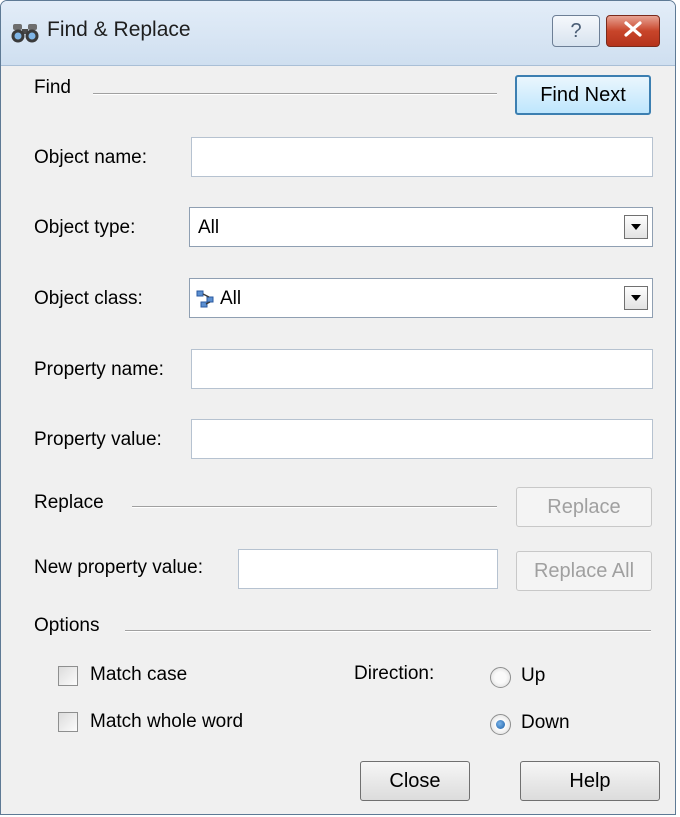  What do you see at coordinates (388, 631) in the screenshot?
I see `options-separator` at bounding box center [388, 631].